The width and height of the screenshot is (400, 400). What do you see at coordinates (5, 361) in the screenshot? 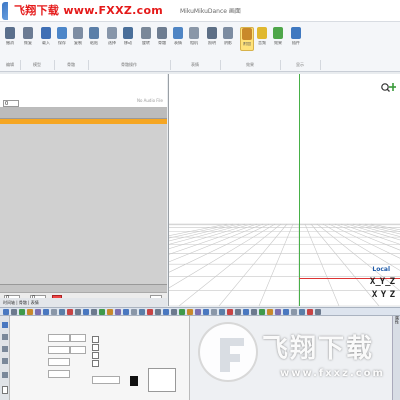
I see `brush-tool-icon` at bounding box center [5, 361].